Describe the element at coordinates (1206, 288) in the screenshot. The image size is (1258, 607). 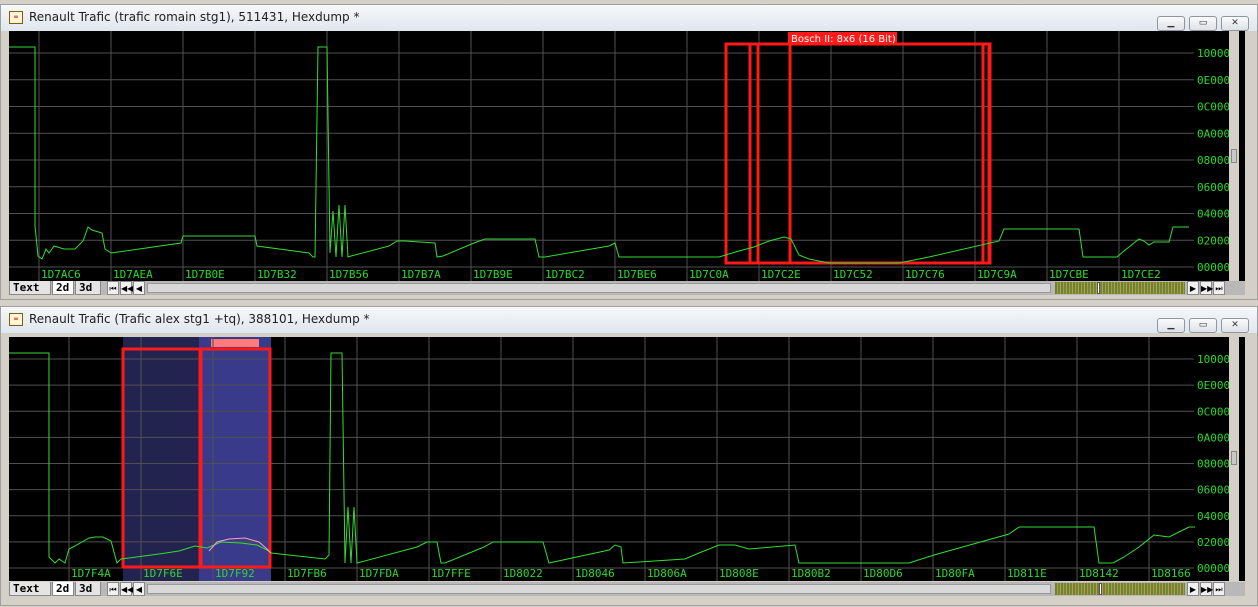
I see `nav-next-fast-button-1: ▶▶` at that location.